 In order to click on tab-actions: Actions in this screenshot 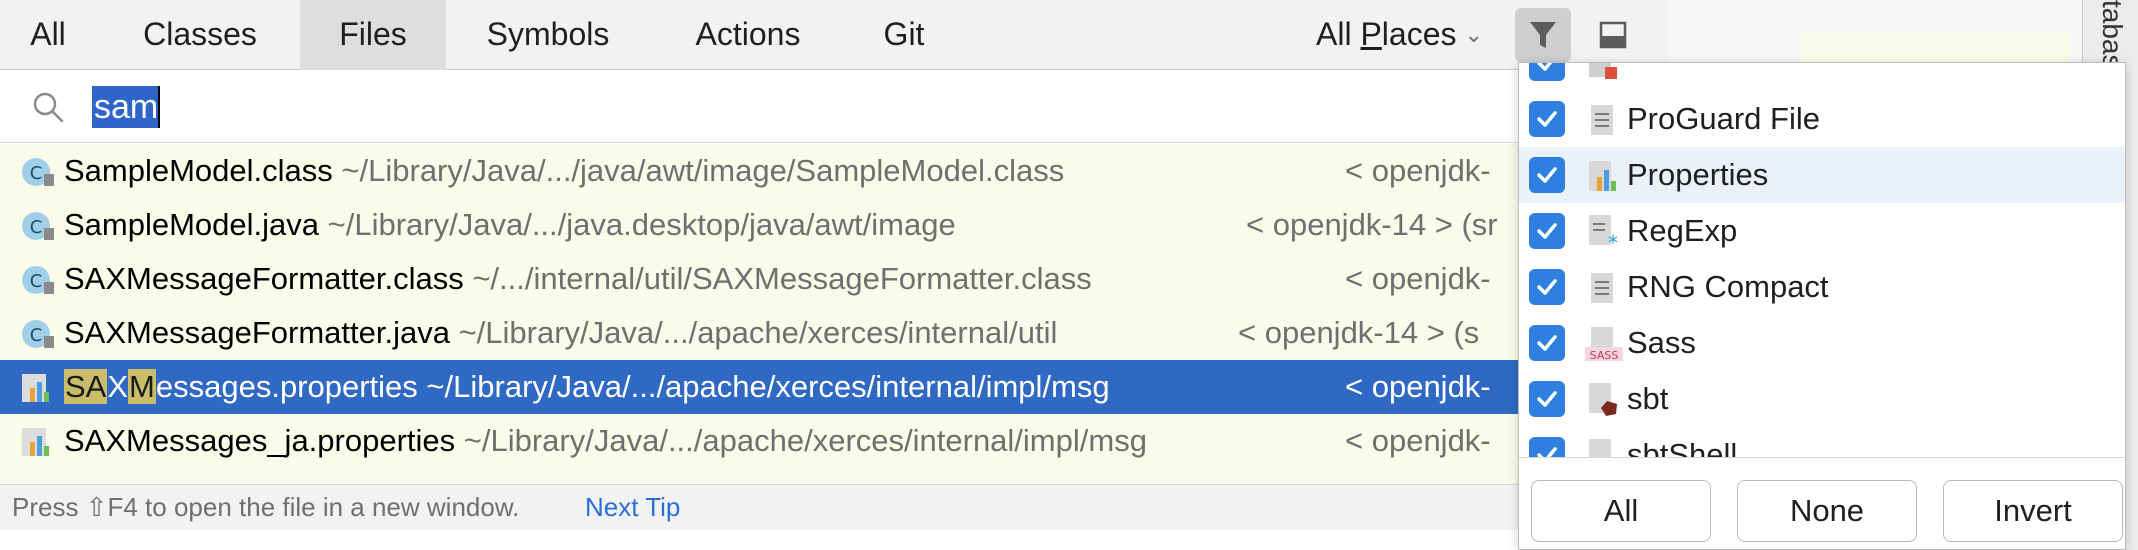, I will do `click(748, 35)`.